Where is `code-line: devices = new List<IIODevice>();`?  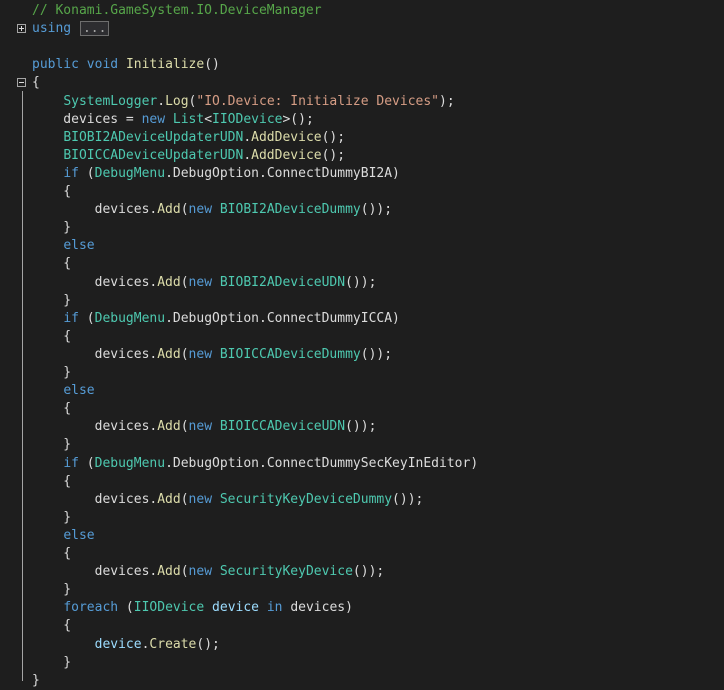
code-line: devices = new List<IIODevice>(); is located at coordinates (173, 120).